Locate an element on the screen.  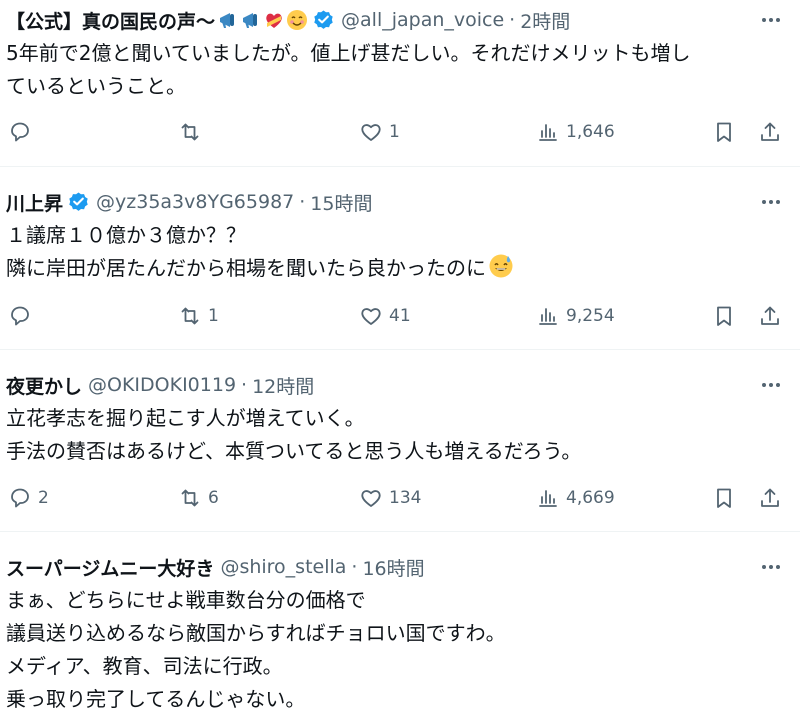
author-name-emojis is located at coordinates (262, 20).